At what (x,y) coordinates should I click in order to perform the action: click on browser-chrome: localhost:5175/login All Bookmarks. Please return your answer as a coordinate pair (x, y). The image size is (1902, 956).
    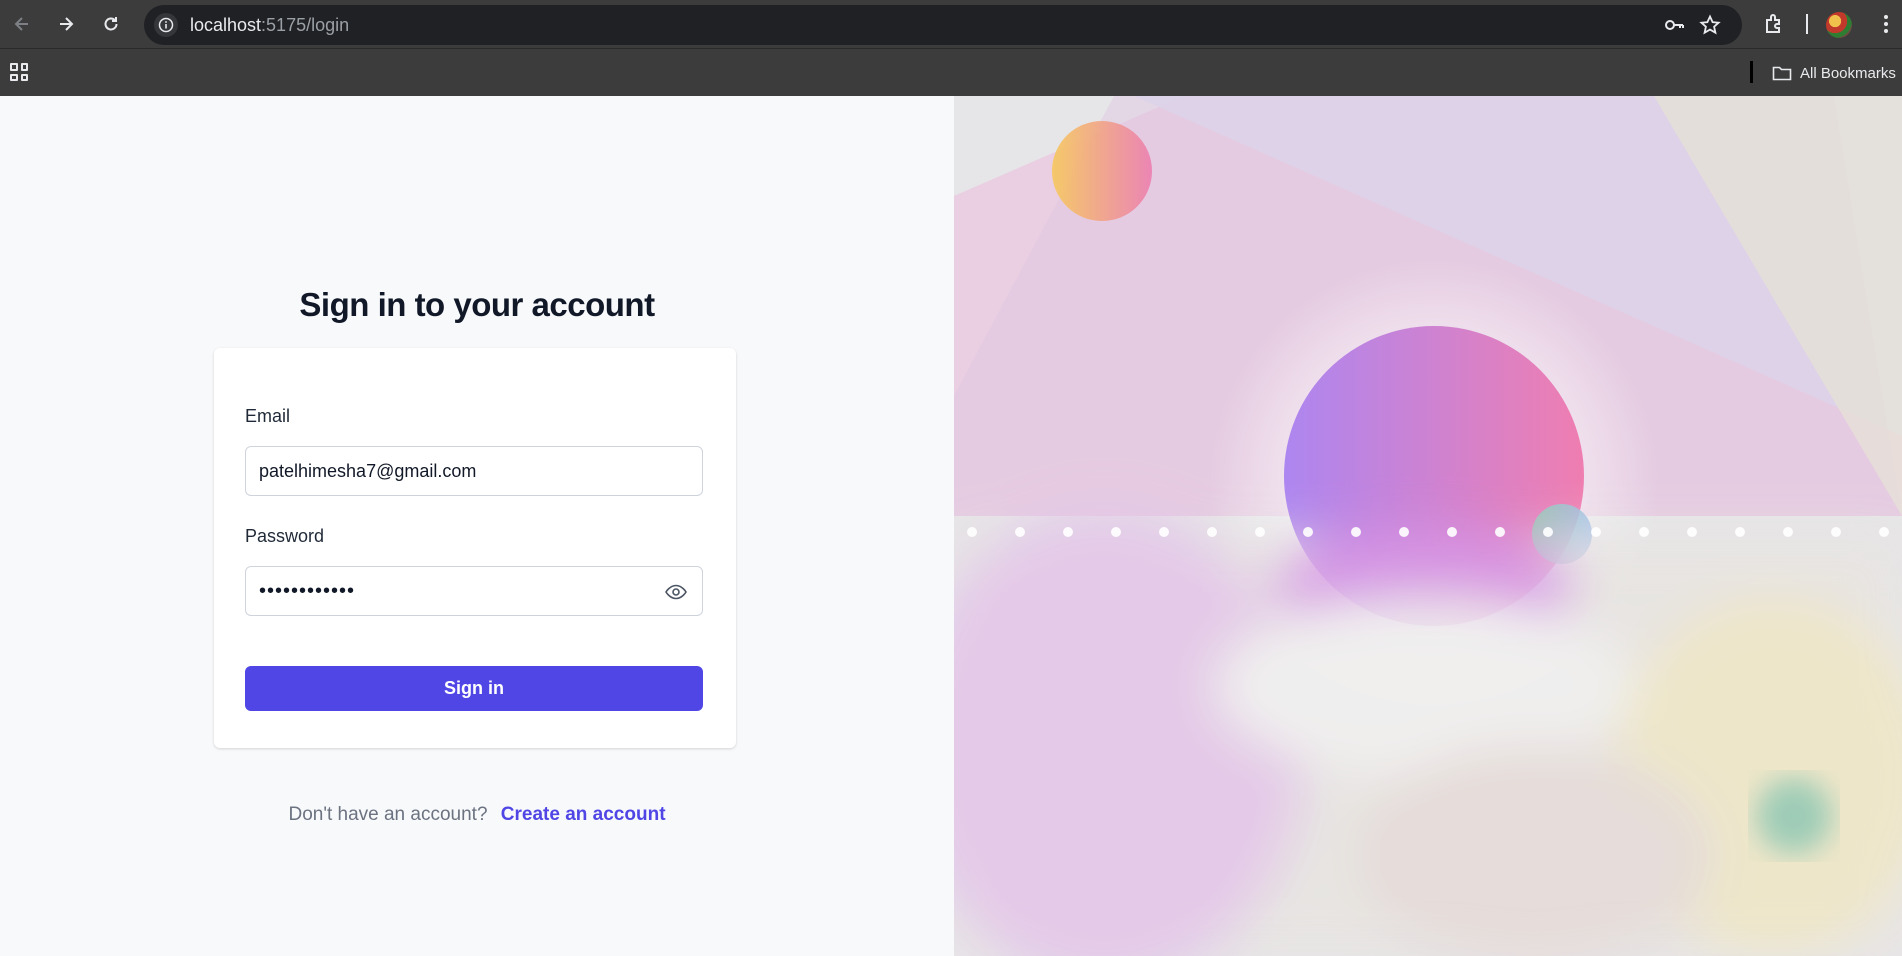
    Looking at the image, I should click on (951, 48).